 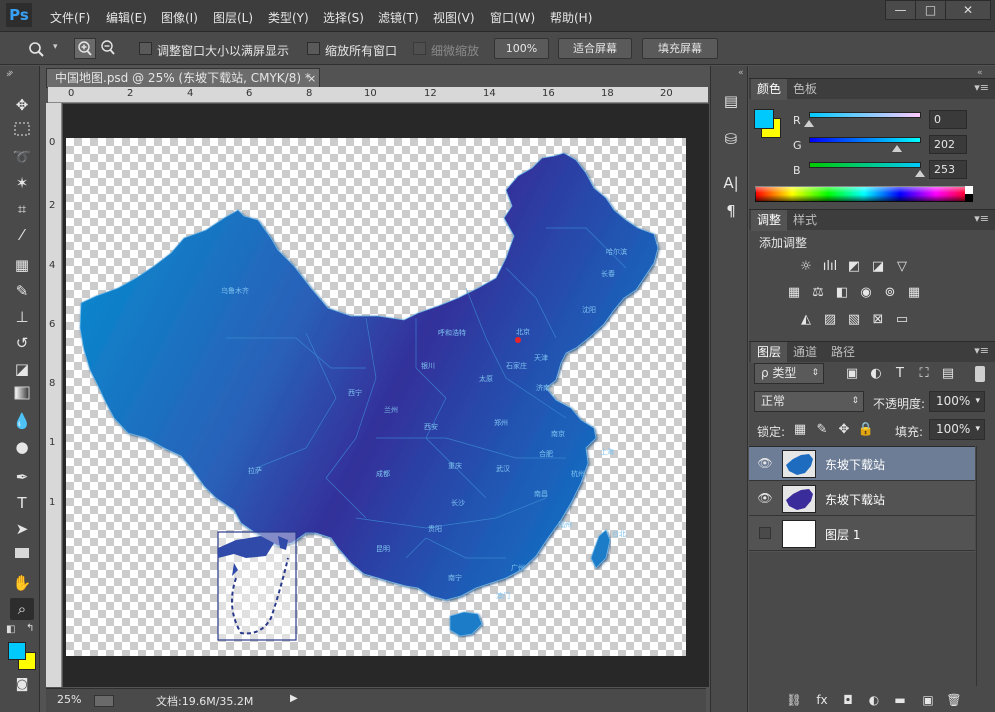 What do you see at coordinates (980, 73) in the screenshot?
I see `collapse-panels-icon: «` at bounding box center [980, 73].